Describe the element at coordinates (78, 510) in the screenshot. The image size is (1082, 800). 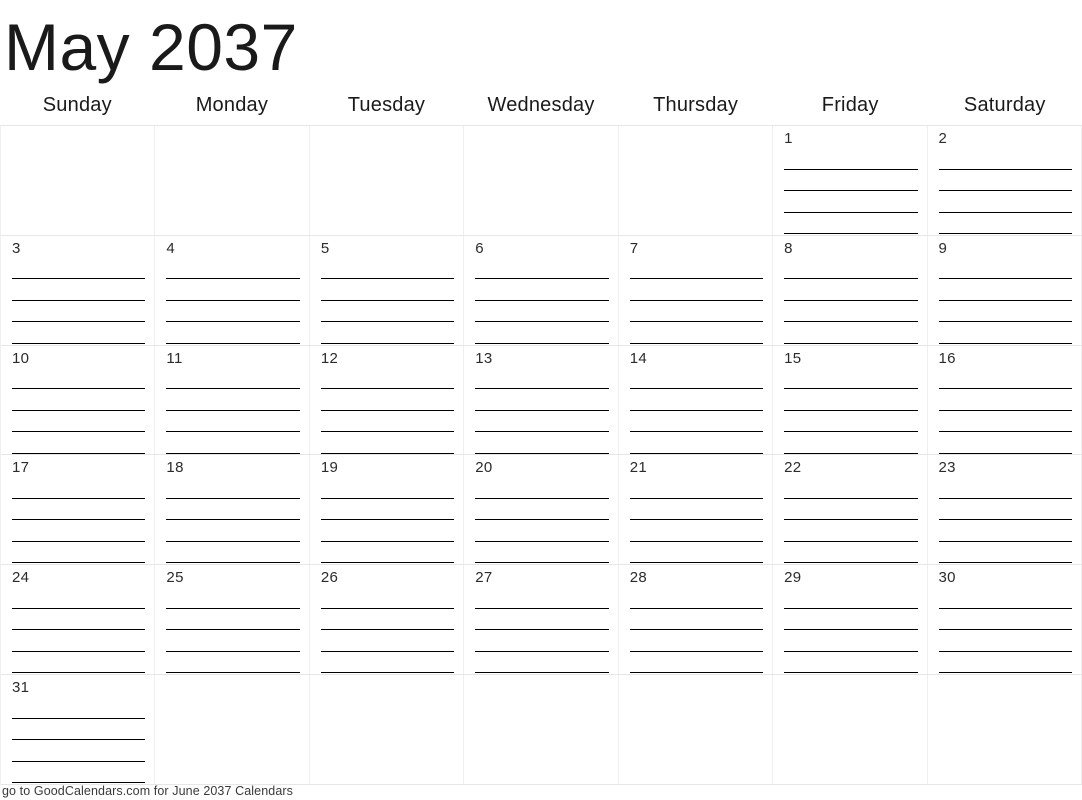
I see `day-cell: 17` at that location.